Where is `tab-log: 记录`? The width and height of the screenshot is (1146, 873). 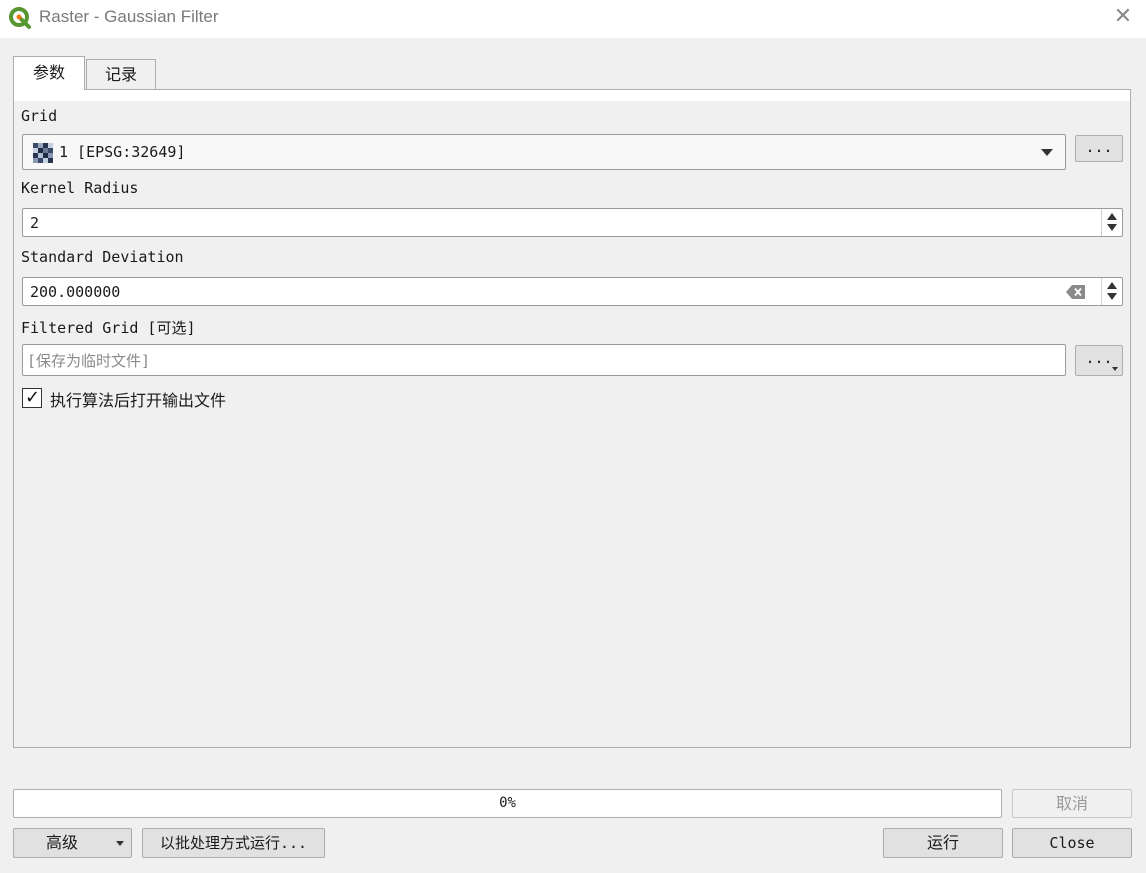 tab-log: 记录 is located at coordinates (121, 74).